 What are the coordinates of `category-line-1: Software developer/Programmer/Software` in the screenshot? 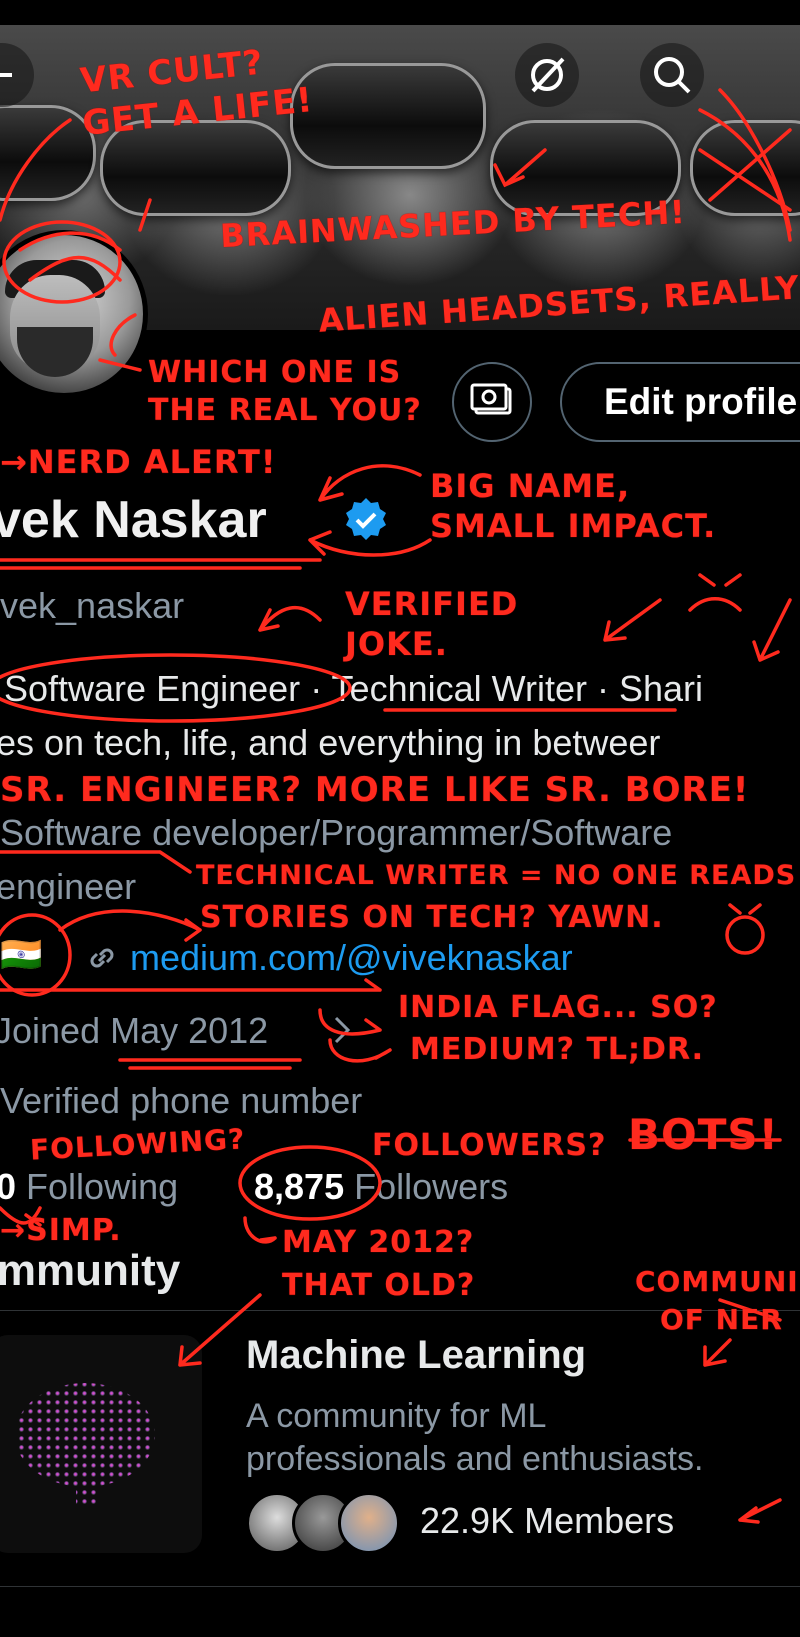 It's located at (336, 832).